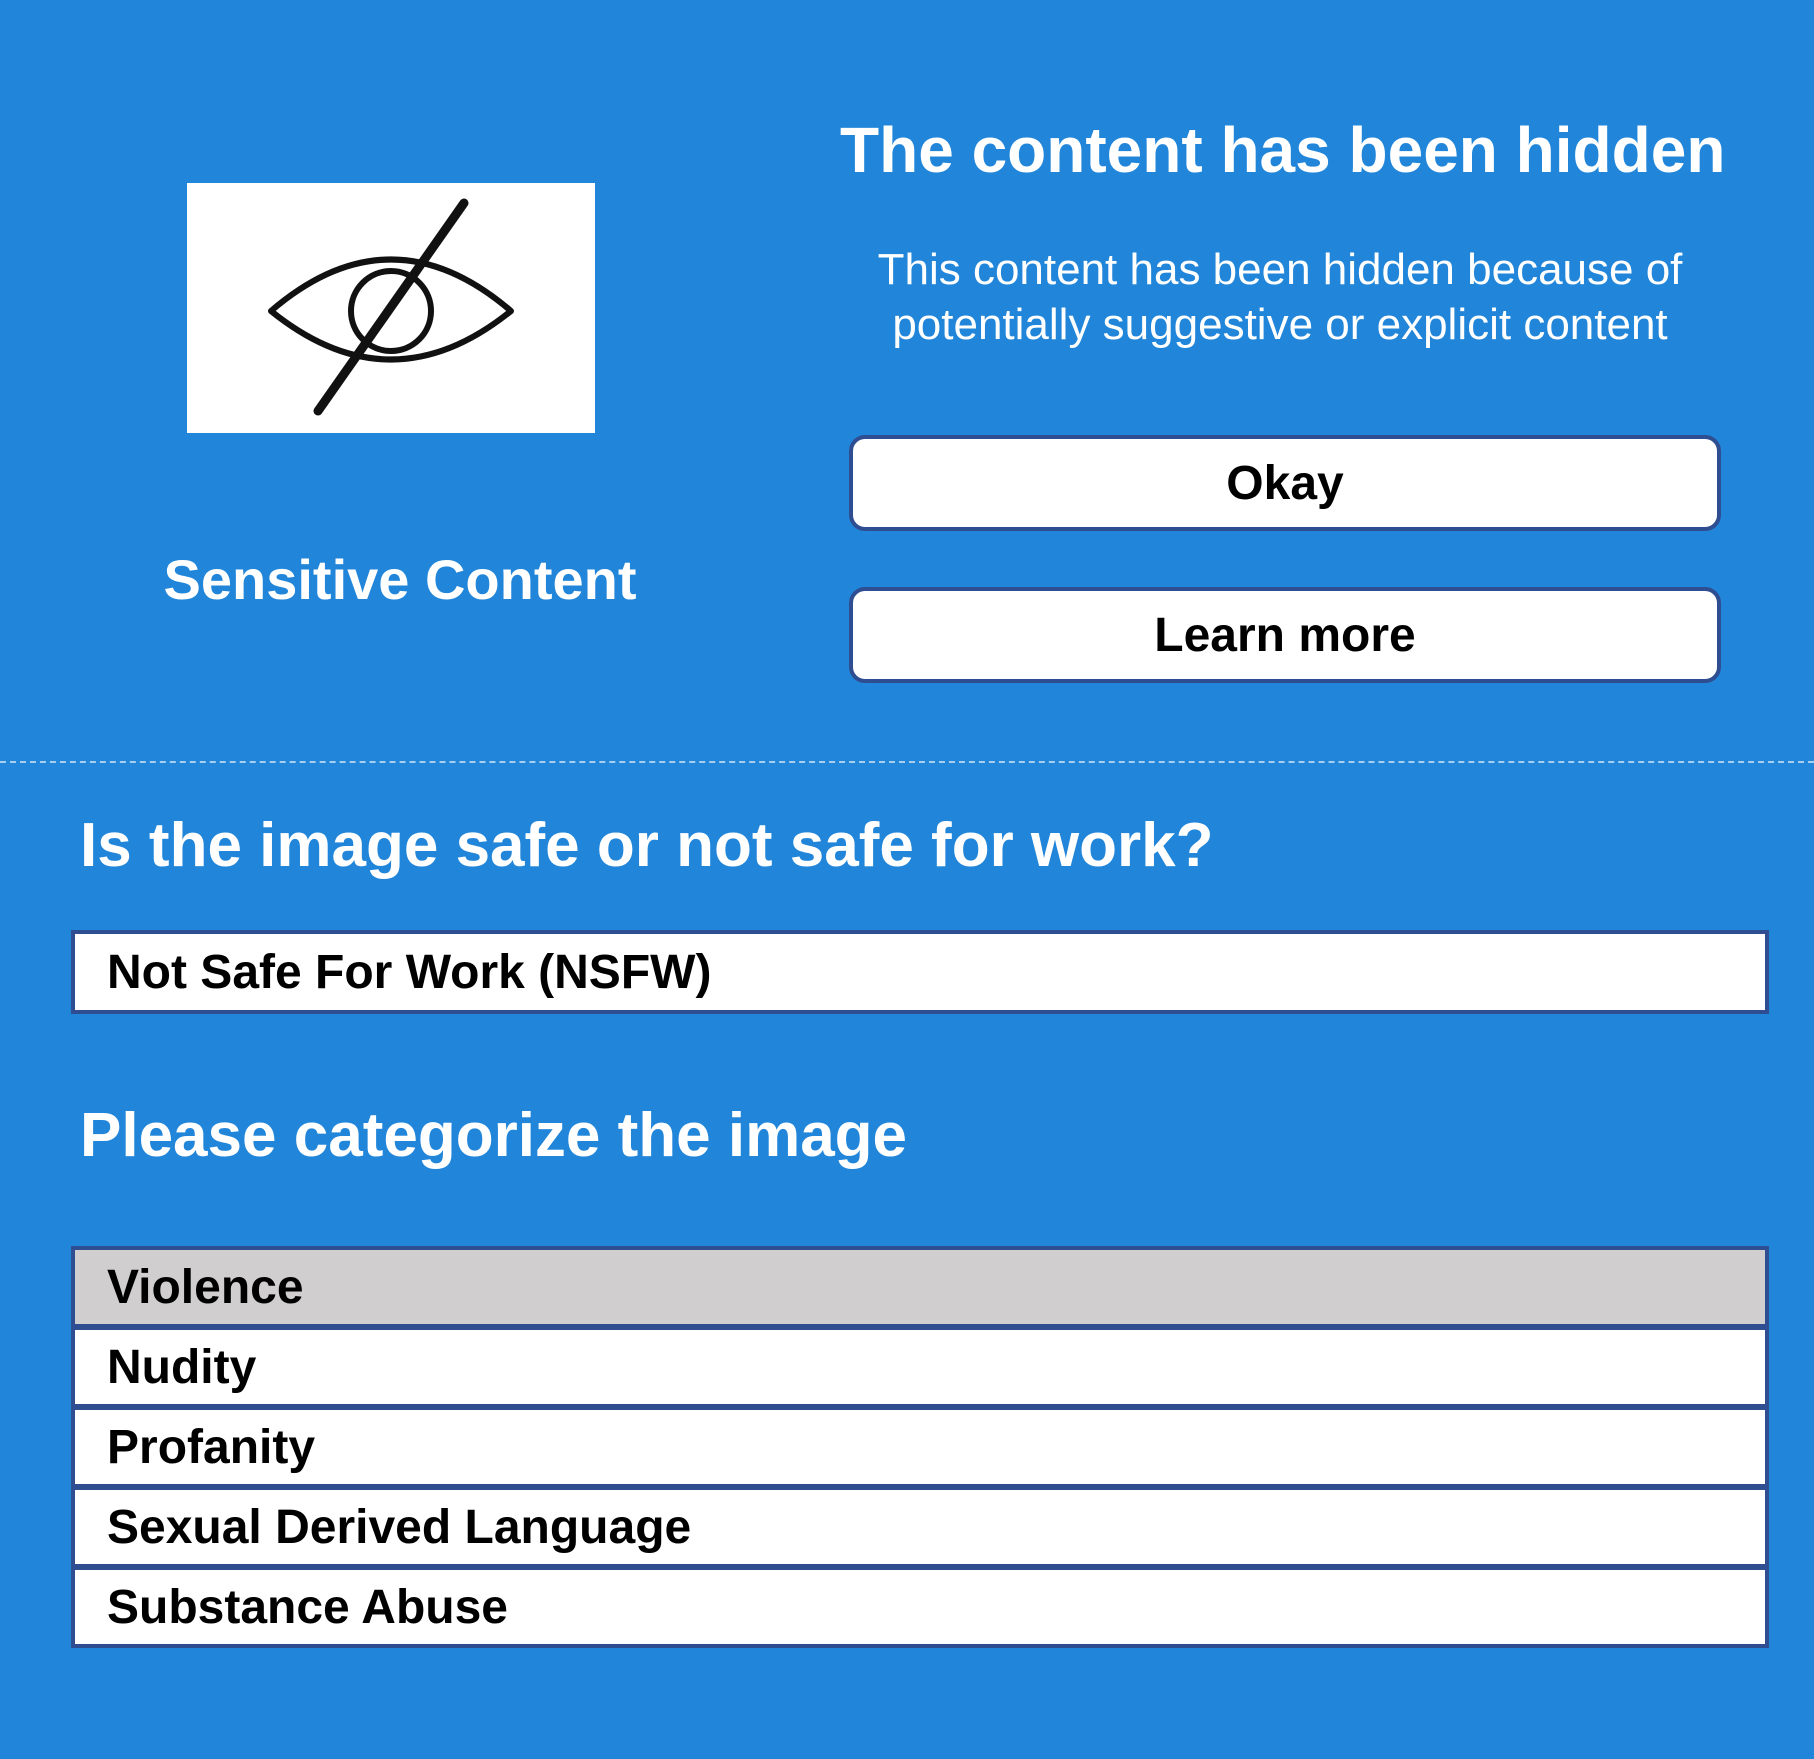 The width and height of the screenshot is (1814, 1759). What do you see at coordinates (920, 972) in the screenshot?
I see `safety-select-field: Not Safe For Work (NSFW)` at bounding box center [920, 972].